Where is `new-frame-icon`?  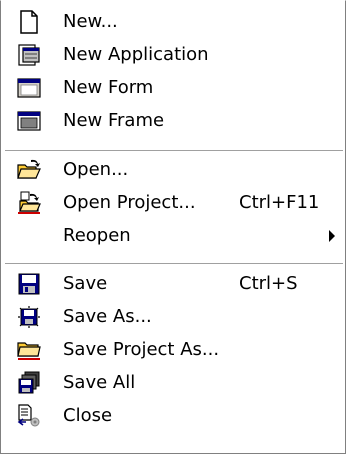
new-frame-icon is located at coordinates (29, 121).